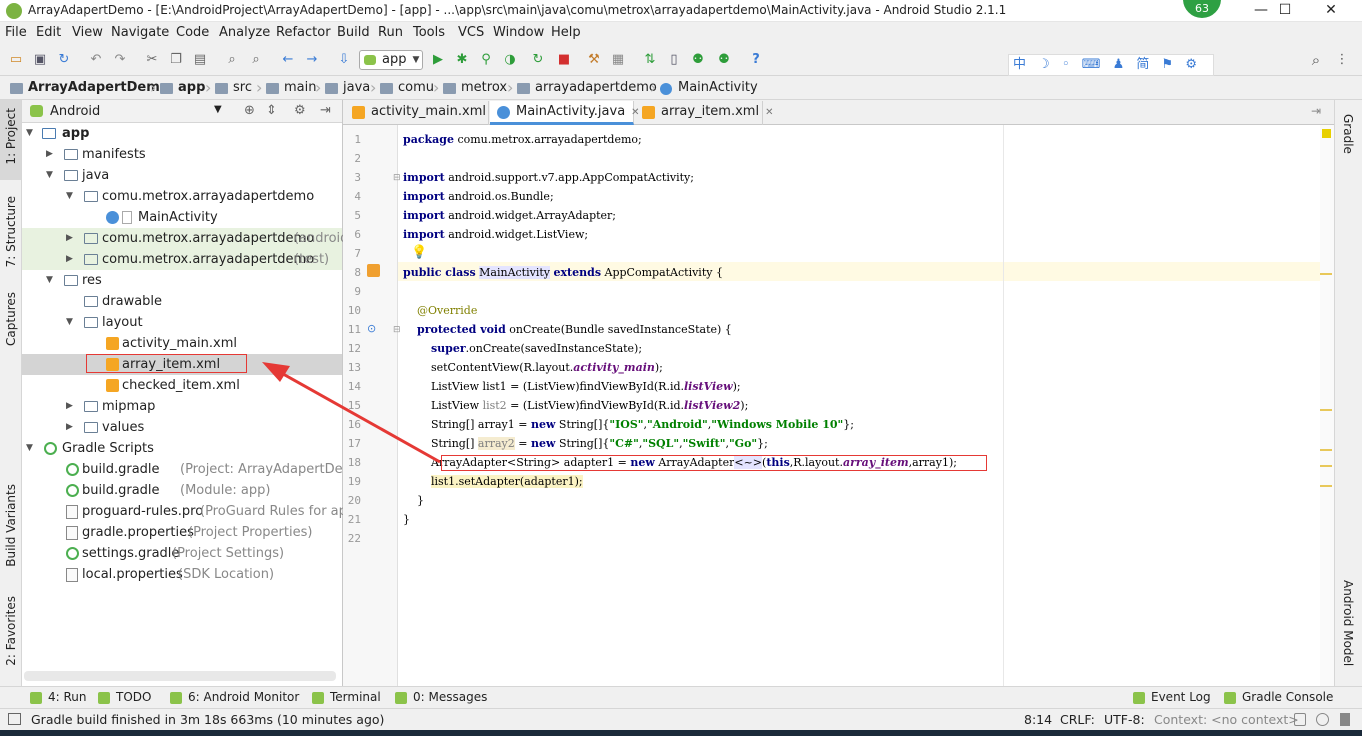 The width and height of the screenshot is (1362, 736). Describe the element at coordinates (1326, 133) in the screenshot. I see `warning-indicator-icon` at that location.